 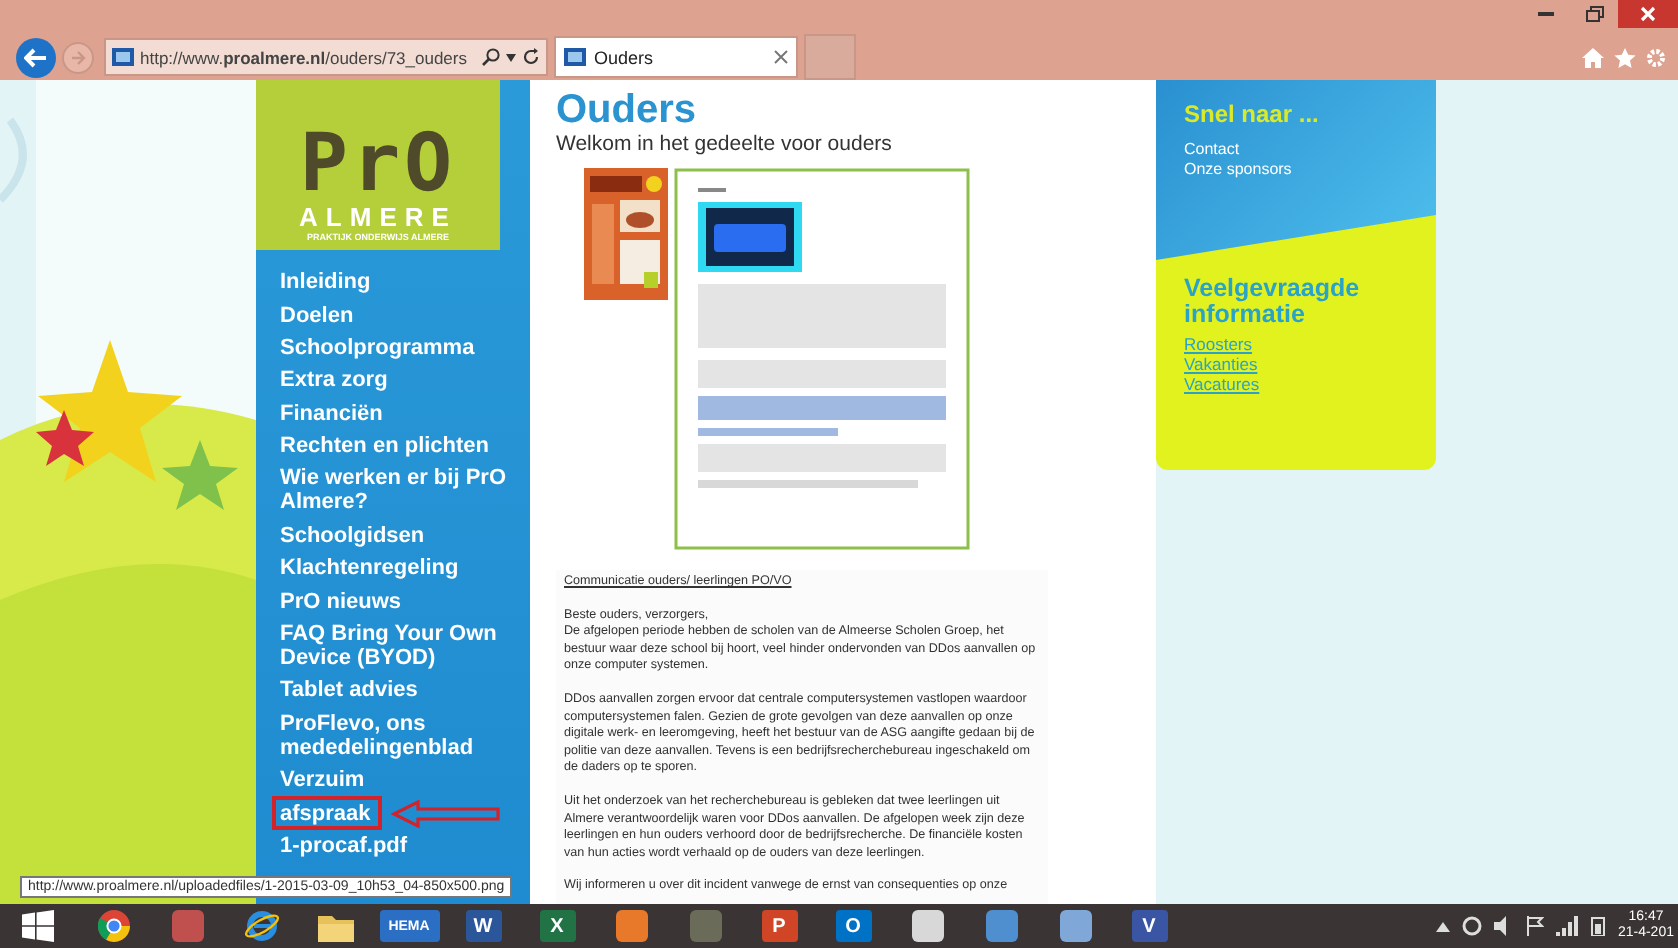 What do you see at coordinates (394, 282) in the screenshot?
I see `nav-link: Inleiding` at bounding box center [394, 282].